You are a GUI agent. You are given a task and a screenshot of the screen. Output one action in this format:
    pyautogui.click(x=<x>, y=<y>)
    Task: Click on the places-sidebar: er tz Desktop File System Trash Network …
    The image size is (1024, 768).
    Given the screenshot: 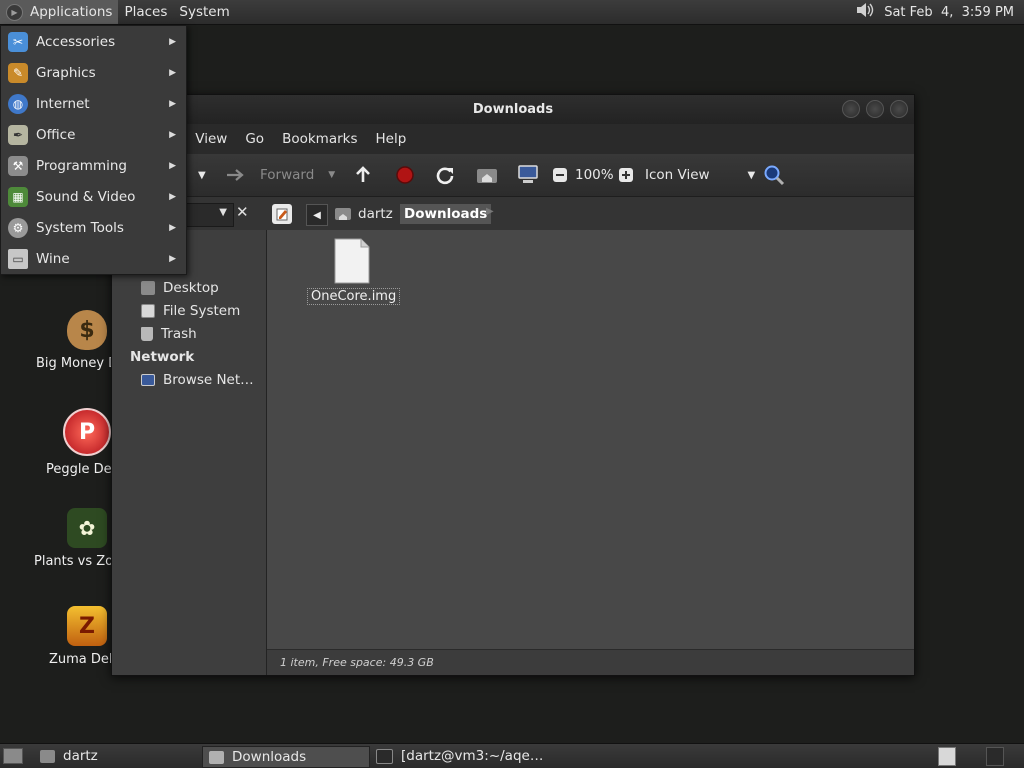 What is the action you would take?
    pyautogui.click(x=189, y=452)
    